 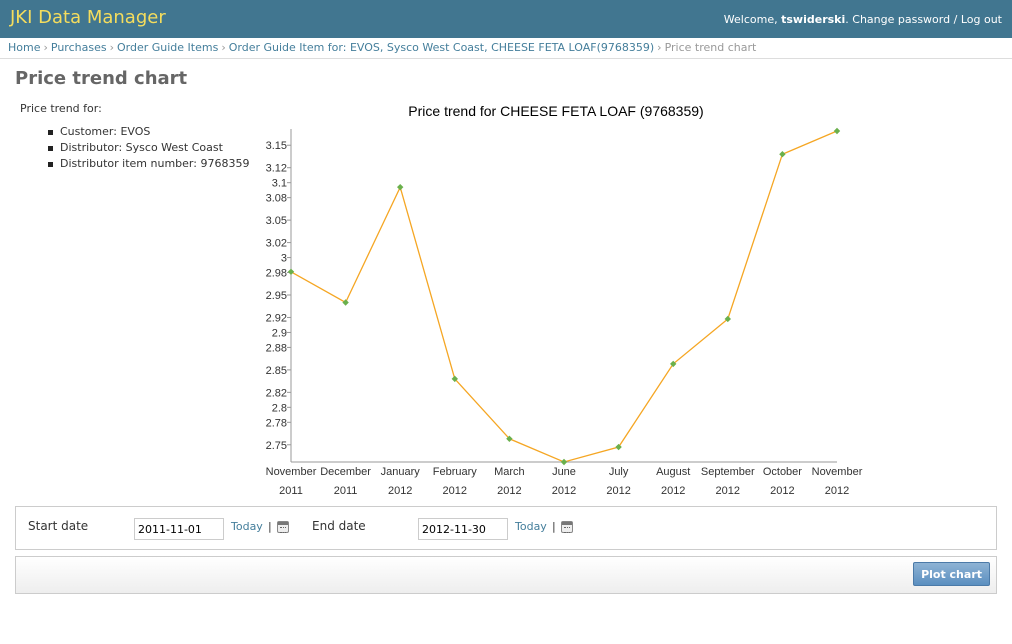 I want to click on x-tick-label-month: January, so click(x=401, y=472).